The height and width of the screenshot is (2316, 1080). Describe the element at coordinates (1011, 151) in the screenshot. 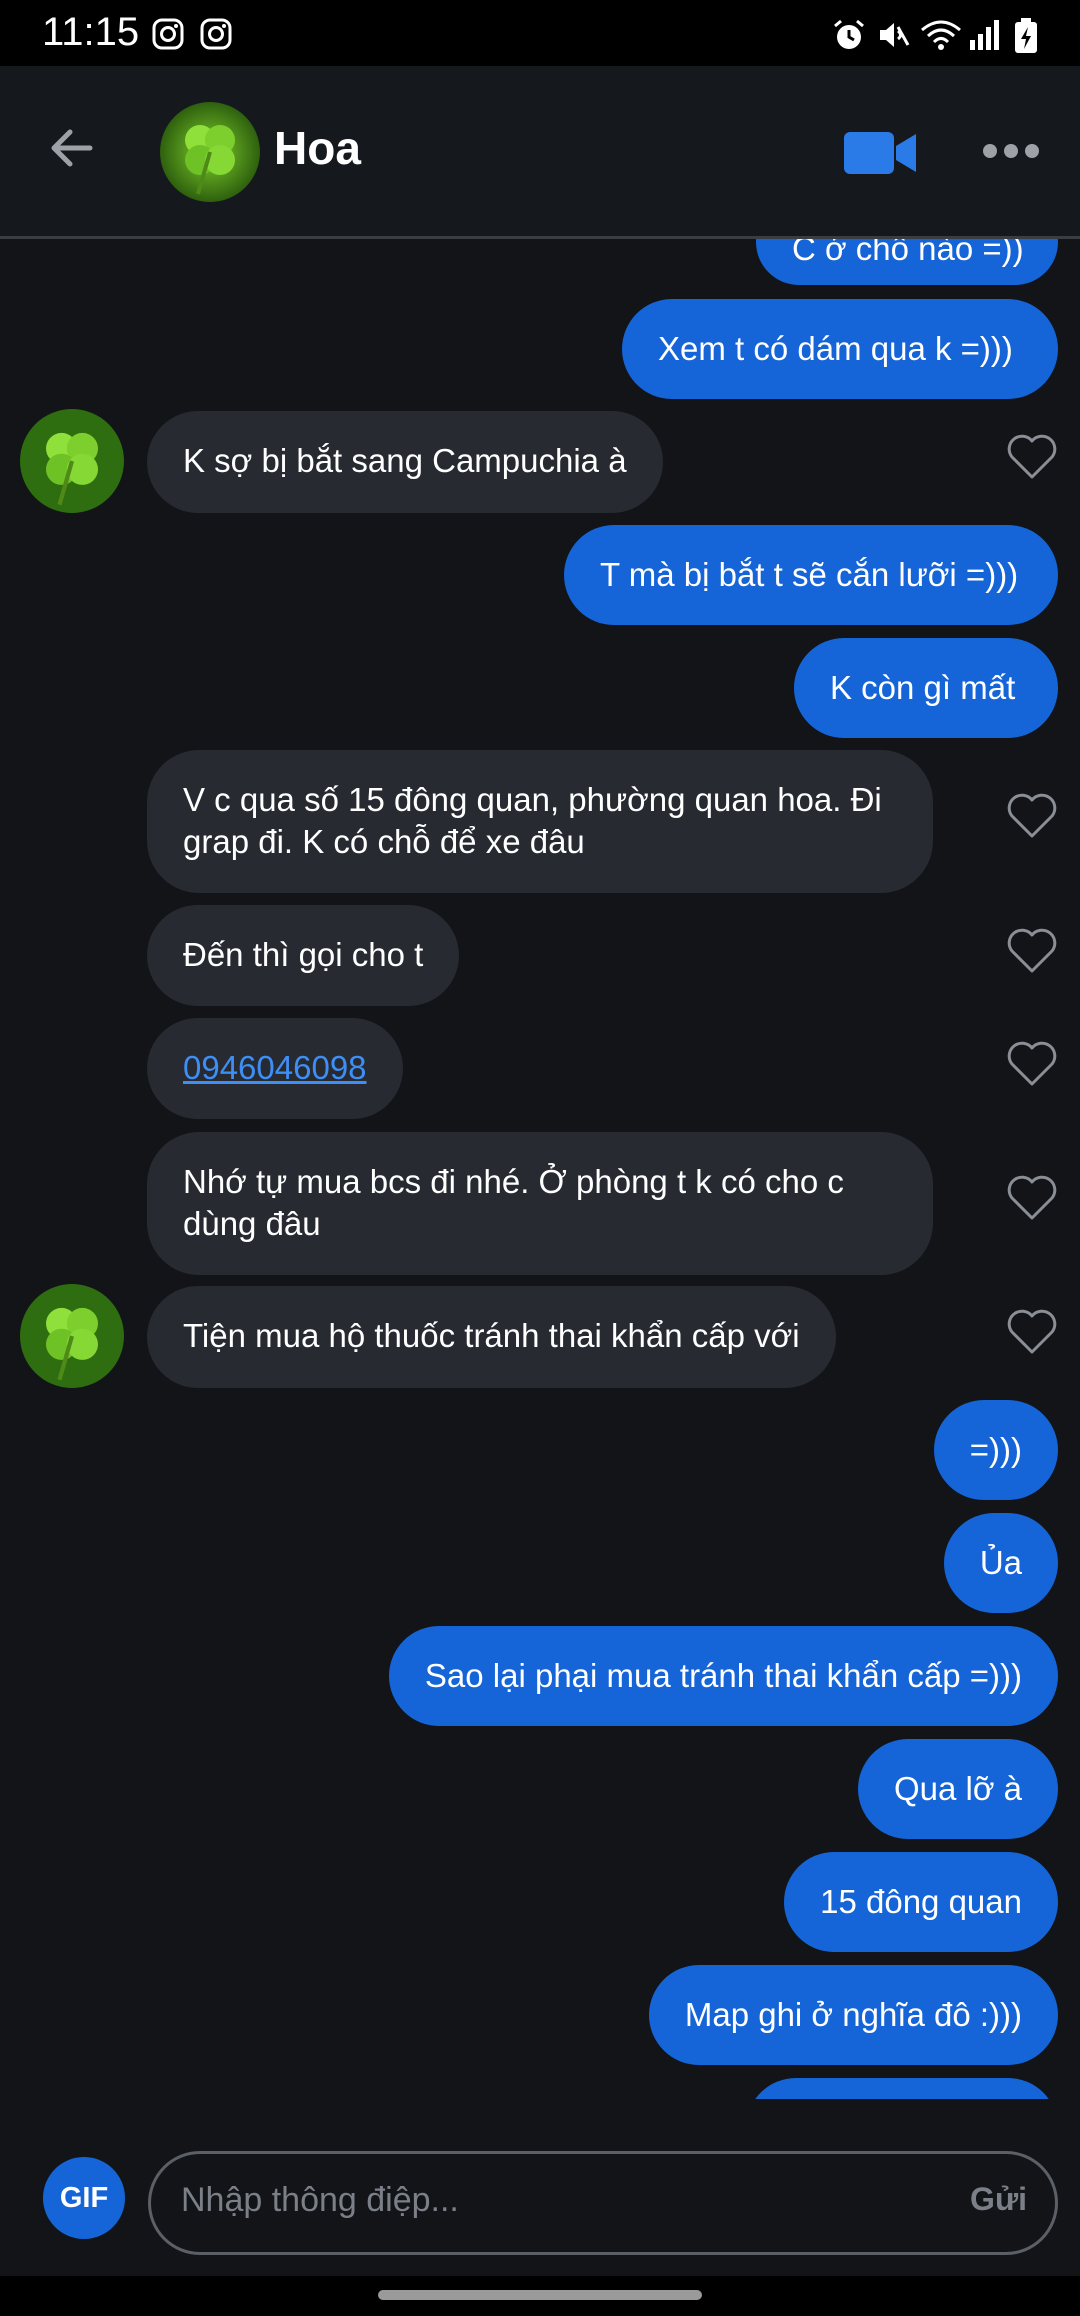

I see `more-options-icon` at that location.